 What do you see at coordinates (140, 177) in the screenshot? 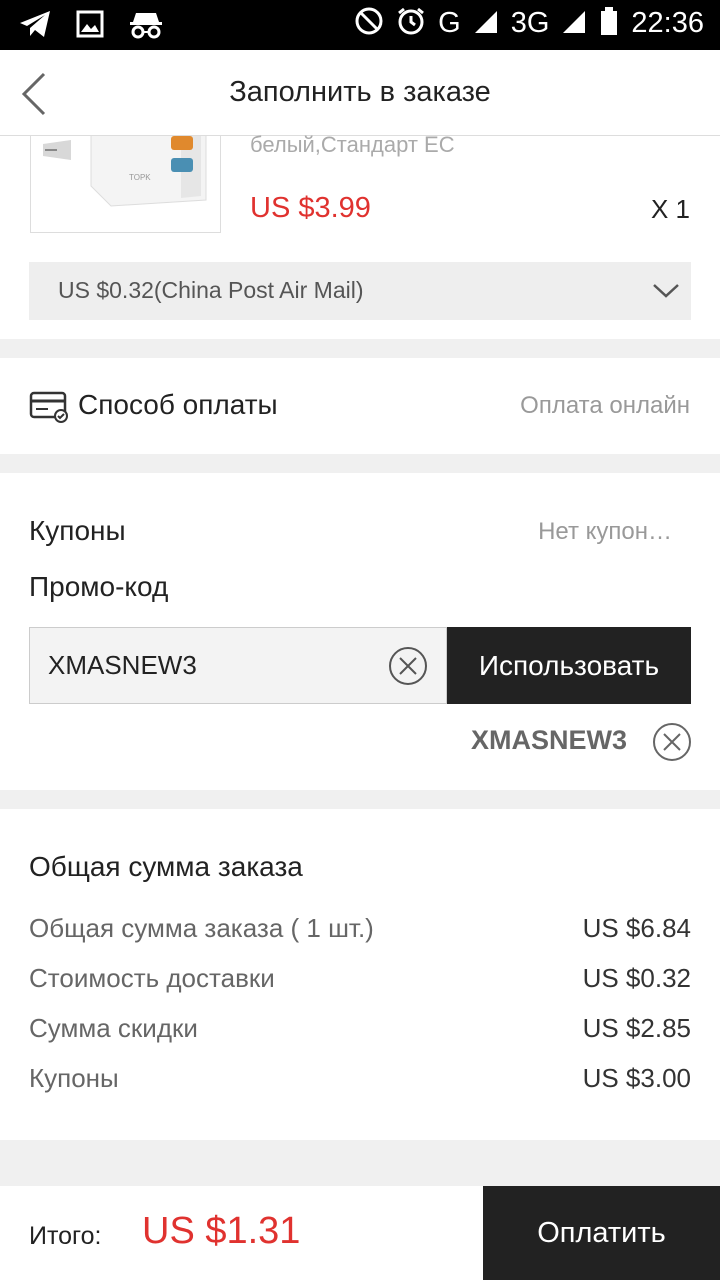
I see `svg-text: TOPK` at bounding box center [140, 177].